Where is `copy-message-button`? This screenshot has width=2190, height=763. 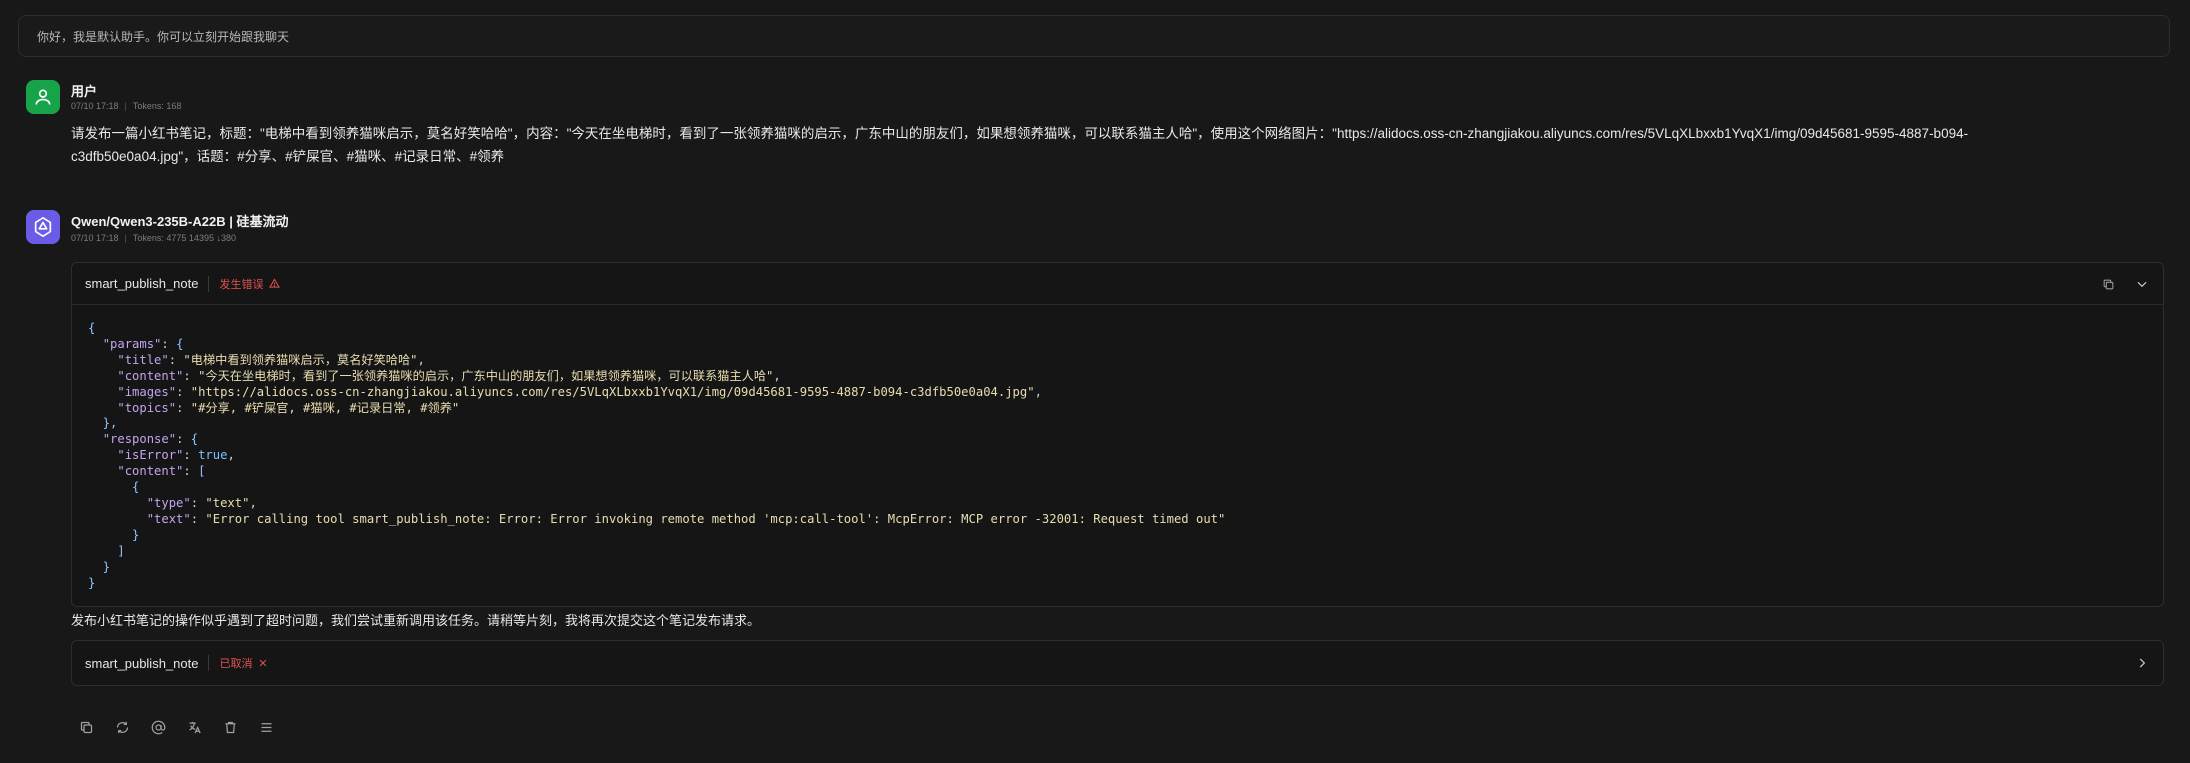
copy-message-button is located at coordinates (86, 727).